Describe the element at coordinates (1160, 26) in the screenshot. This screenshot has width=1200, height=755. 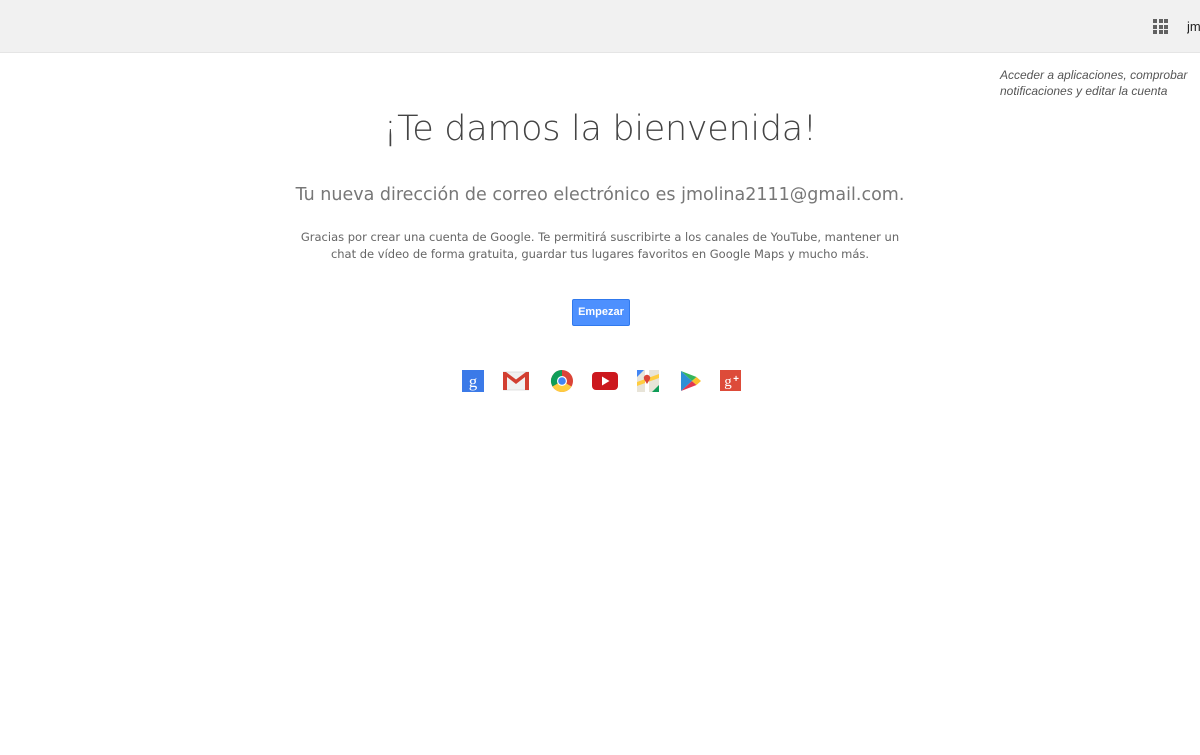
I see `apps-grid-icon` at that location.